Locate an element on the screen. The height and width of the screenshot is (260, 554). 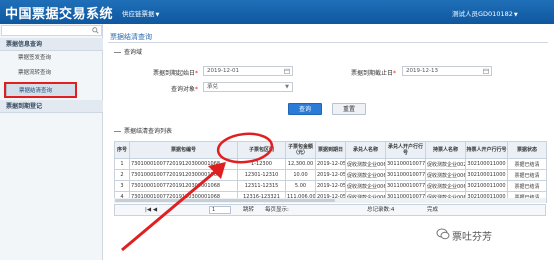
table-cell: 12,300.00 is located at coordinates (300, 164).